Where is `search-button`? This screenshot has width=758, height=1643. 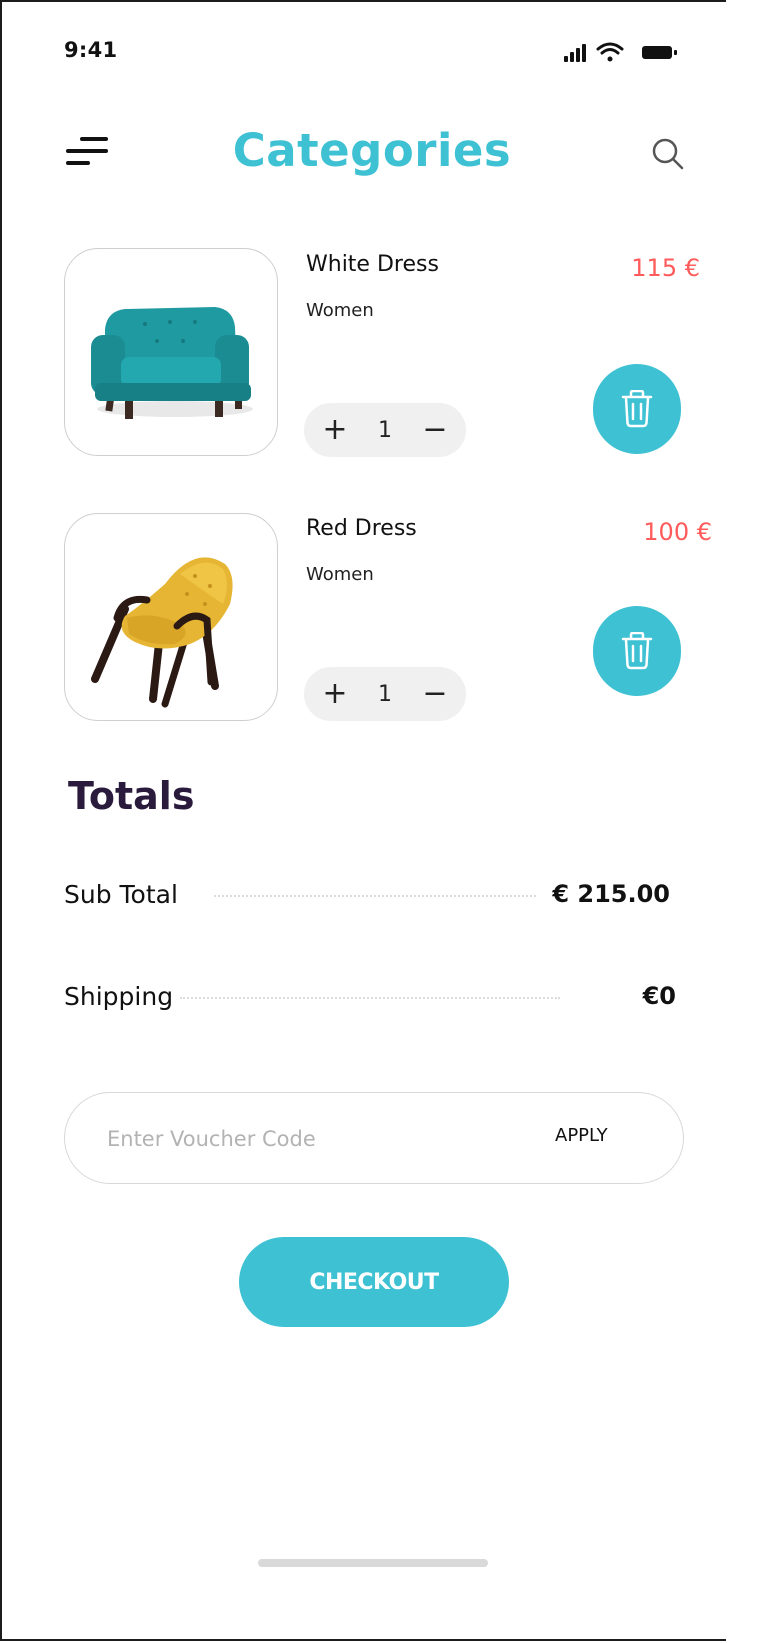
search-button is located at coordinates (668, 154).